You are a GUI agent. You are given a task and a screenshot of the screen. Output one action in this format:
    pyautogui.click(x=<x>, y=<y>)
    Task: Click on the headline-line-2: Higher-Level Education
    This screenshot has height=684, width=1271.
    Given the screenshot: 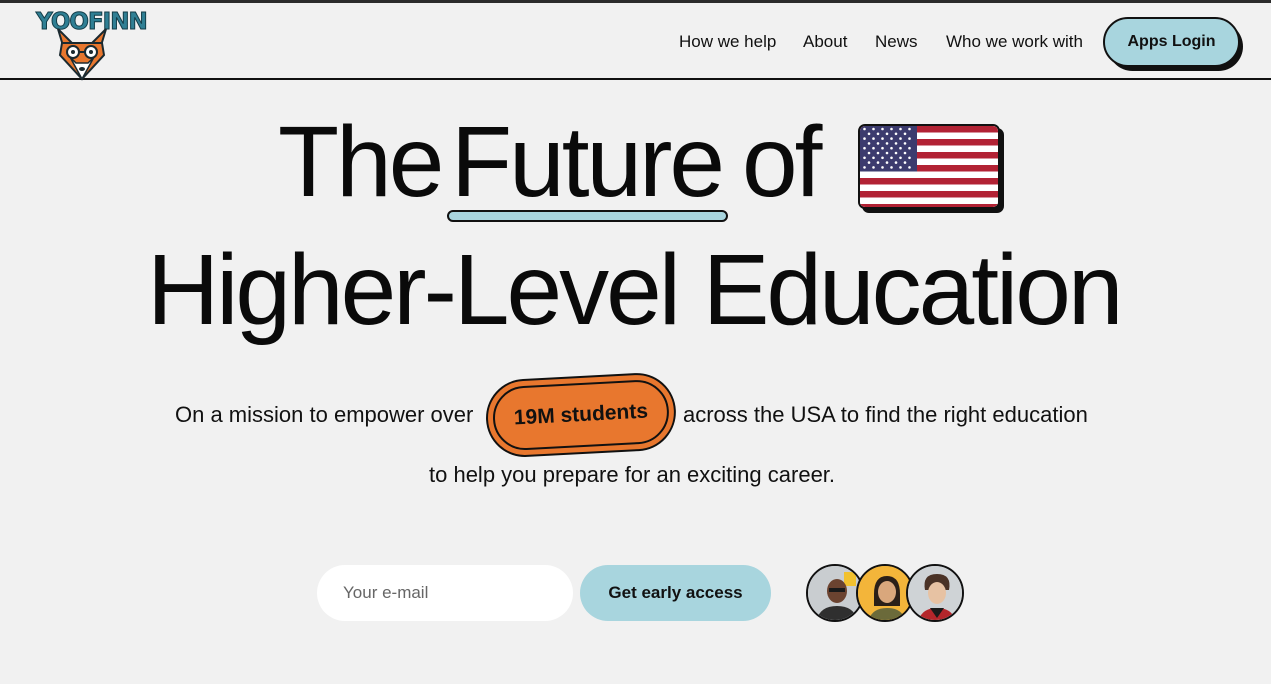 What is the action you would take?
    pyautogui.click(x=635, y=290)
    